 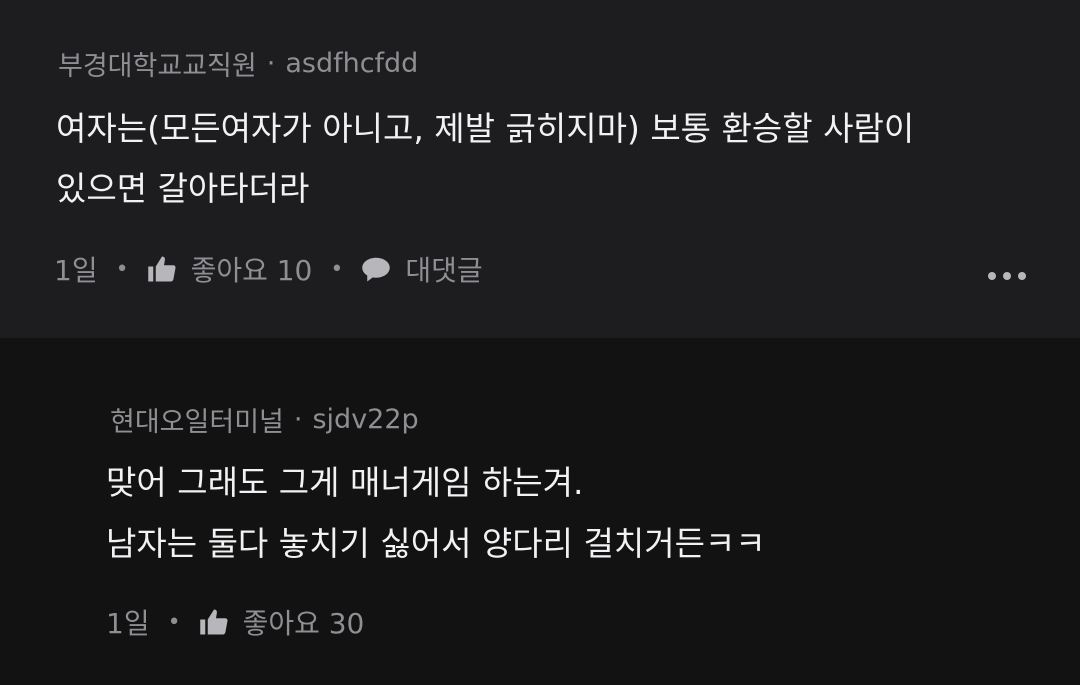 I want to click on like-label: 좋아요 10, so click(x=251, y=270).